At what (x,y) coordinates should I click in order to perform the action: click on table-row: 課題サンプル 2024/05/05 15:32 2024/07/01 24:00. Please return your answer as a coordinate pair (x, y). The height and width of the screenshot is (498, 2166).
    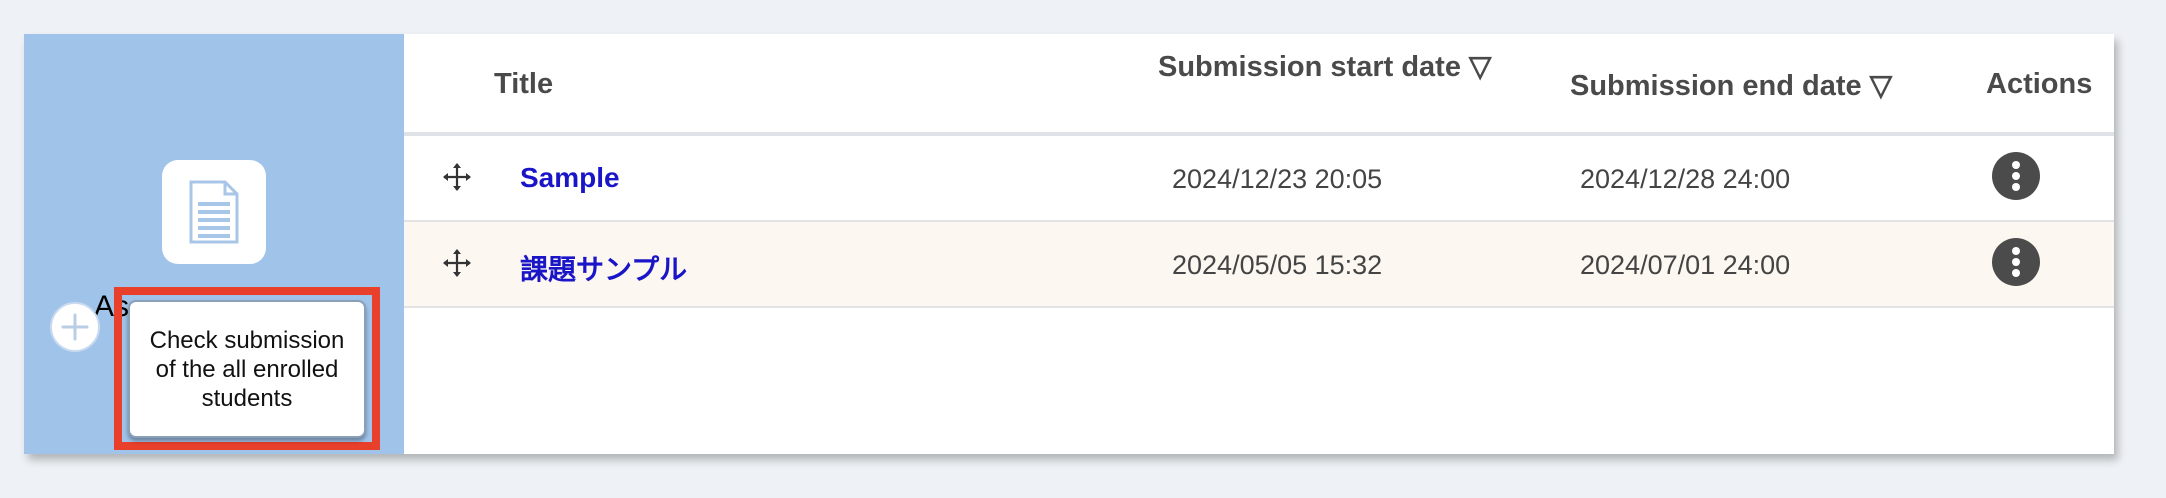
    Looking at the image, I should click on (1259, 265).